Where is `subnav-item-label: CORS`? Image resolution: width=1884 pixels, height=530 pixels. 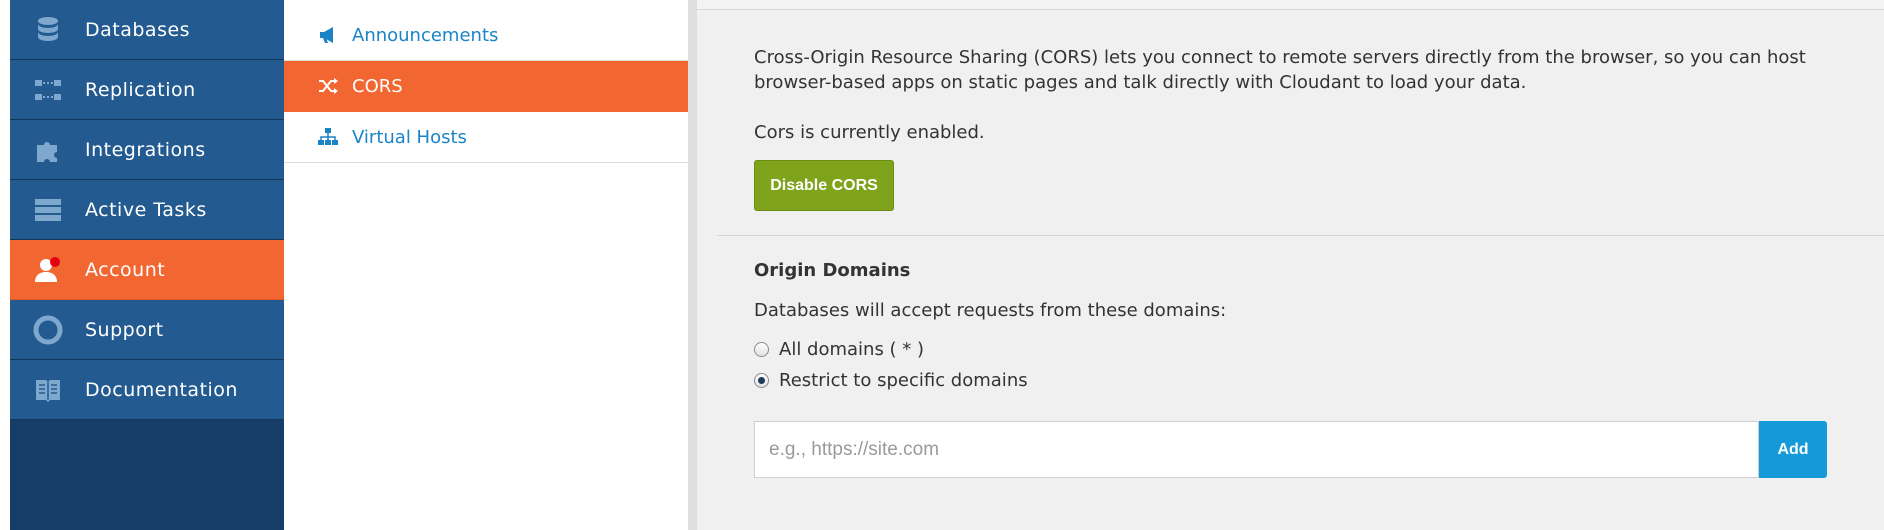
subnav-item-label: CORS is located at coordinates (377, 86).